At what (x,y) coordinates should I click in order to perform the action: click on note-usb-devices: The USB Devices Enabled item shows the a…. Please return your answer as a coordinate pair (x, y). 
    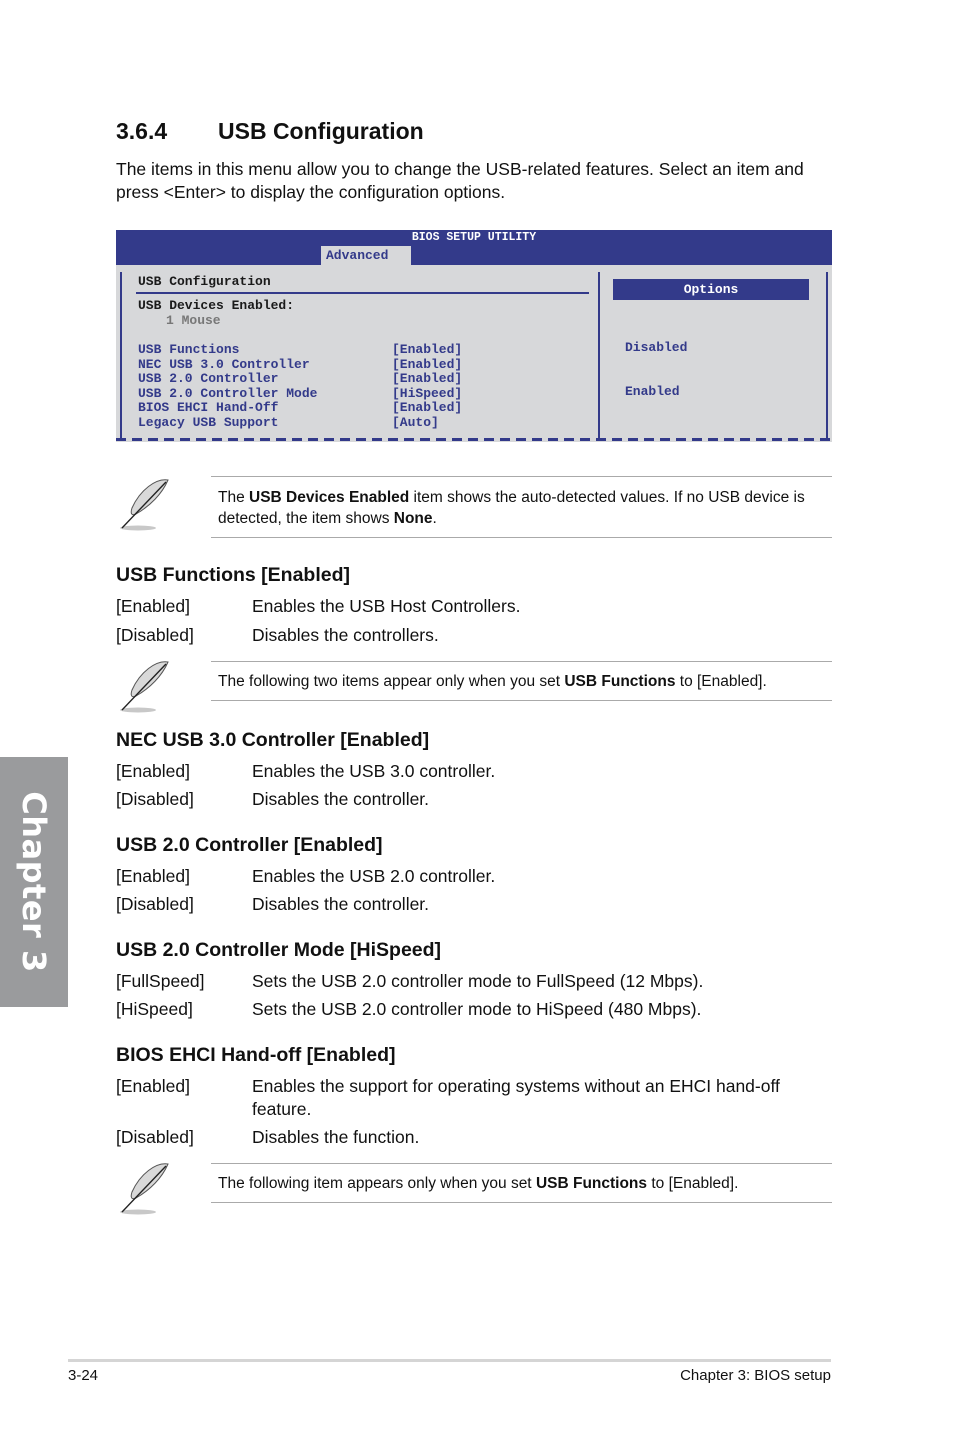
    Looking at the image, I should click on (474, 507).